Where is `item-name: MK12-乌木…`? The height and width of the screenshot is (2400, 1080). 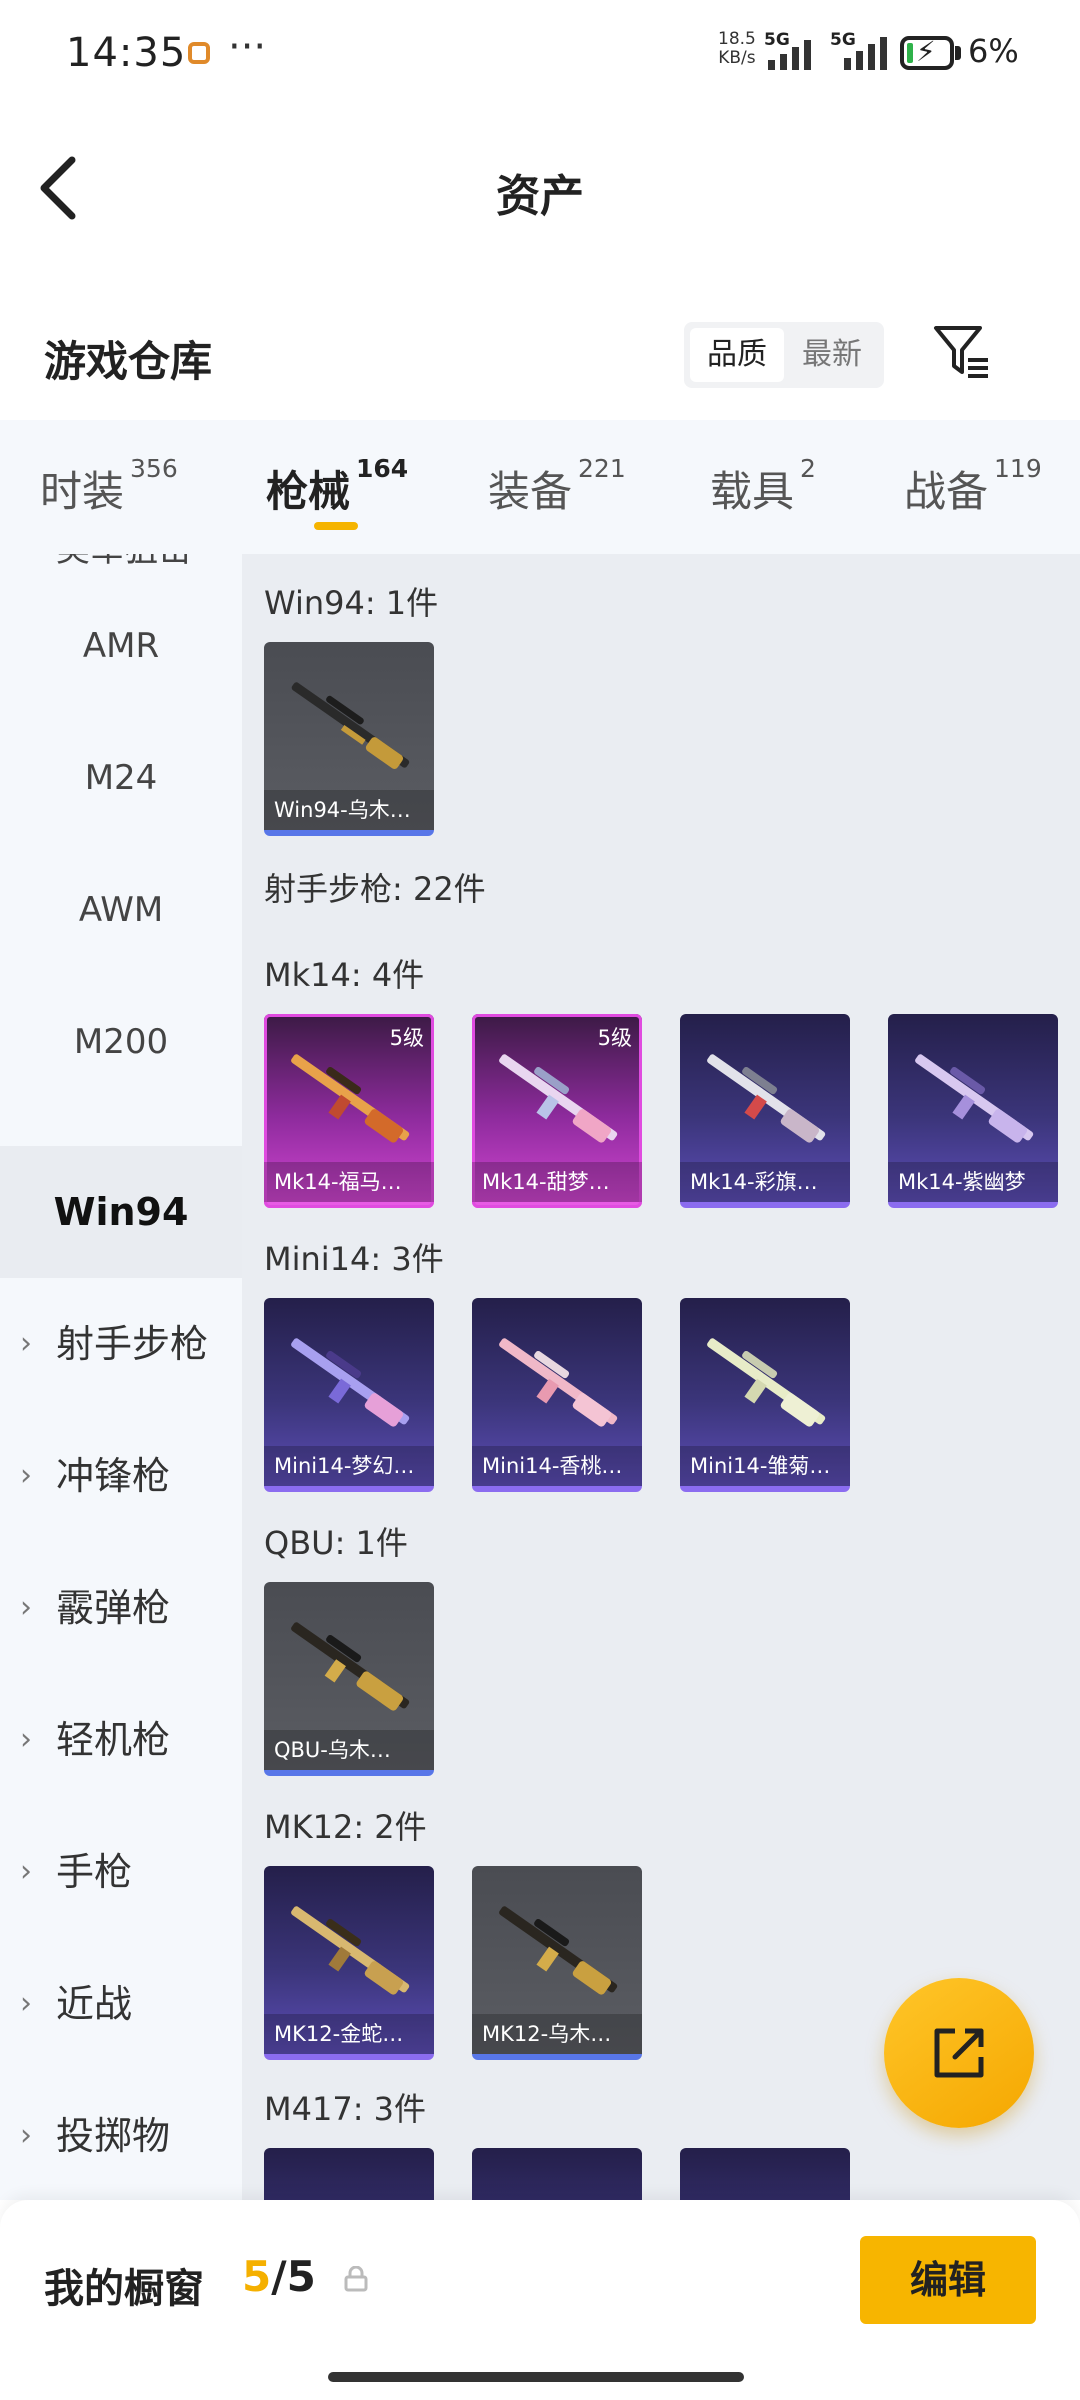 item-name: MK12-乌木… is located at coordinates (557, 2034).